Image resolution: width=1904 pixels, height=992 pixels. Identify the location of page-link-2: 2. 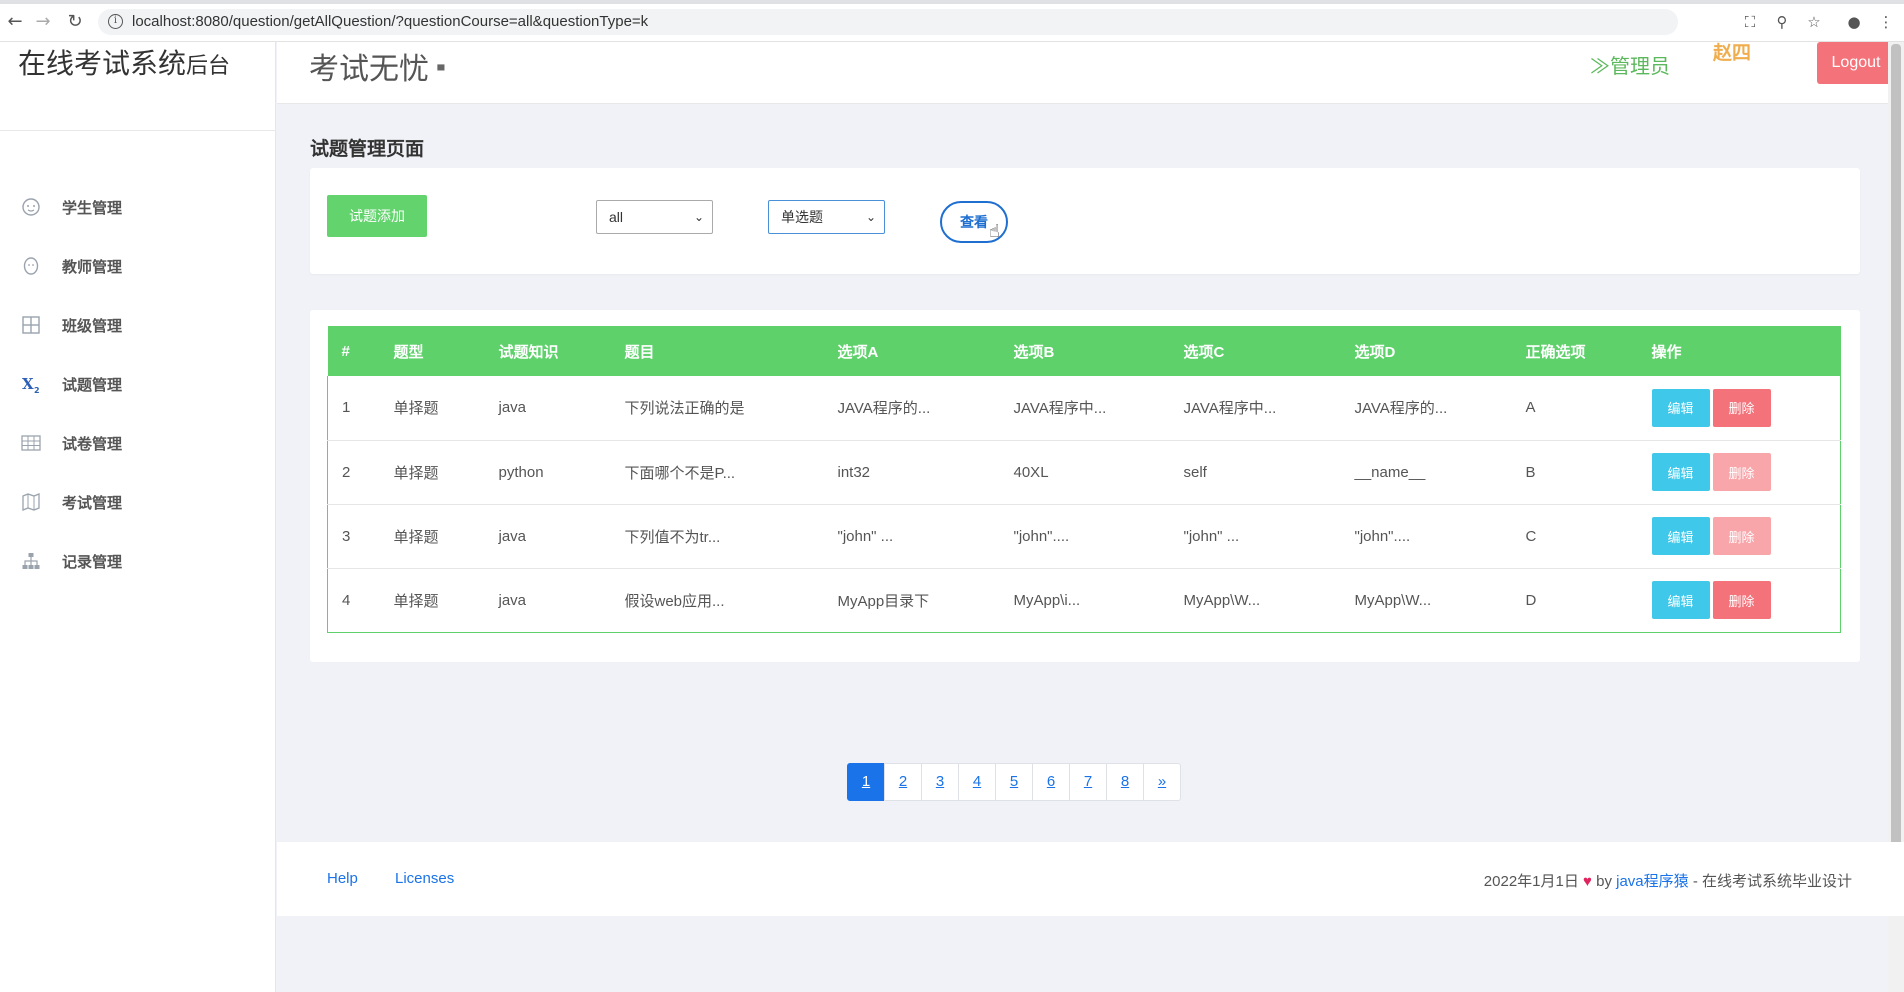
(903, 782).